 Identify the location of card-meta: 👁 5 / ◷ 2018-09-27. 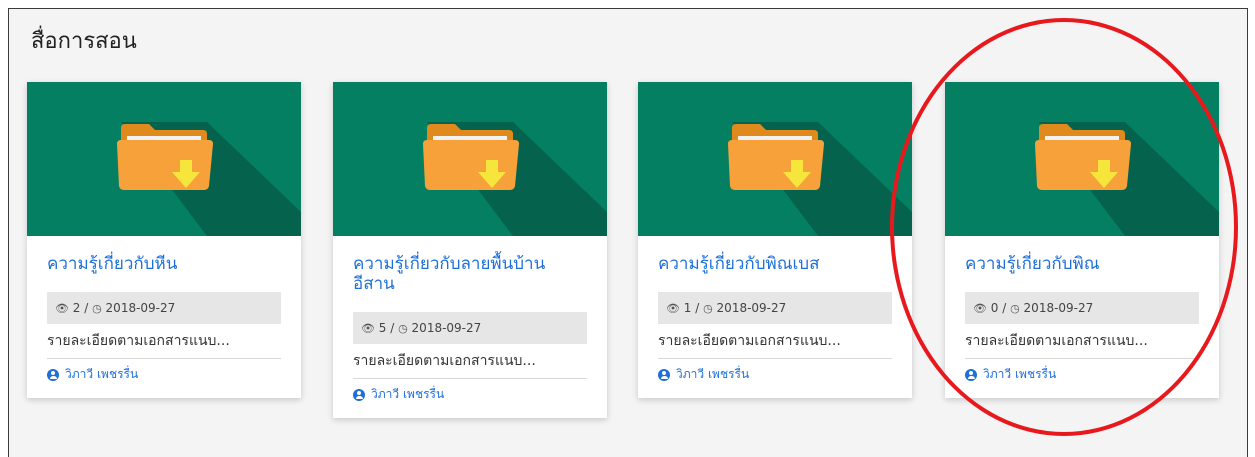
(470, 328).